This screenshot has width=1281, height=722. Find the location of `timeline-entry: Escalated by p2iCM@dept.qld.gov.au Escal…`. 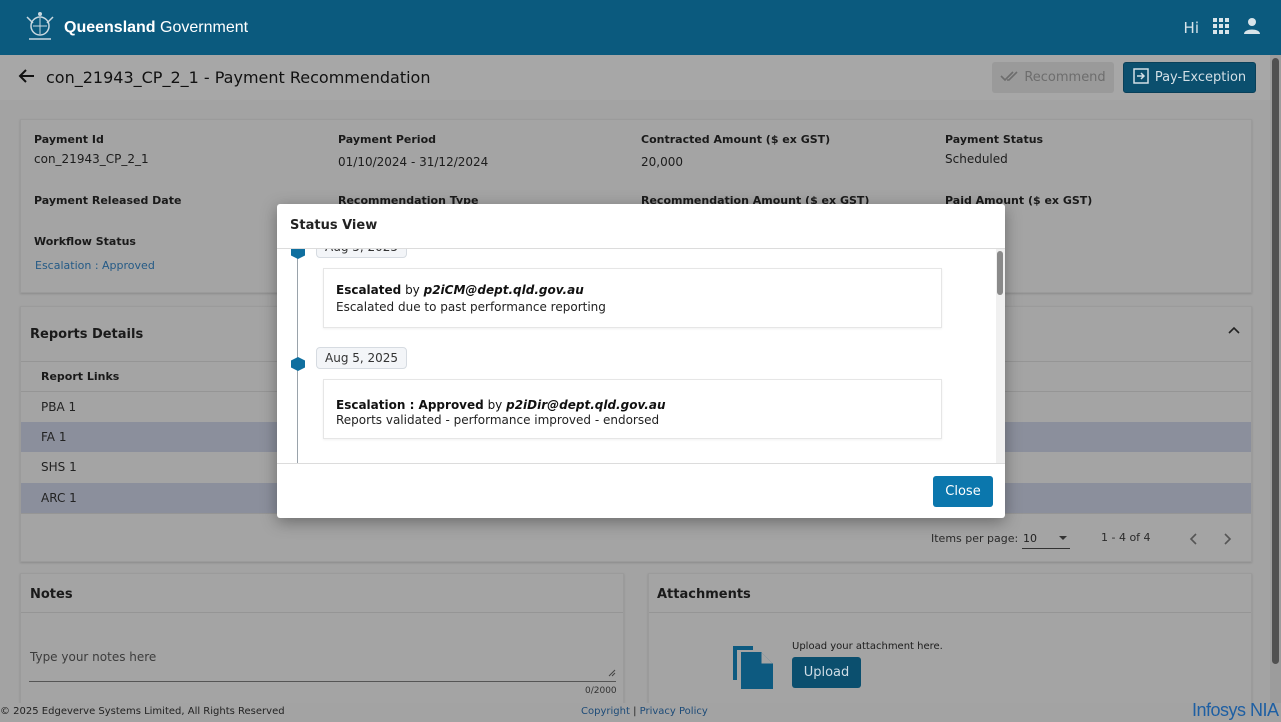

timeline-entry: Escalated by p2iCM@dept.qld.gov.au Escal… is located at coordinates (632, 298).